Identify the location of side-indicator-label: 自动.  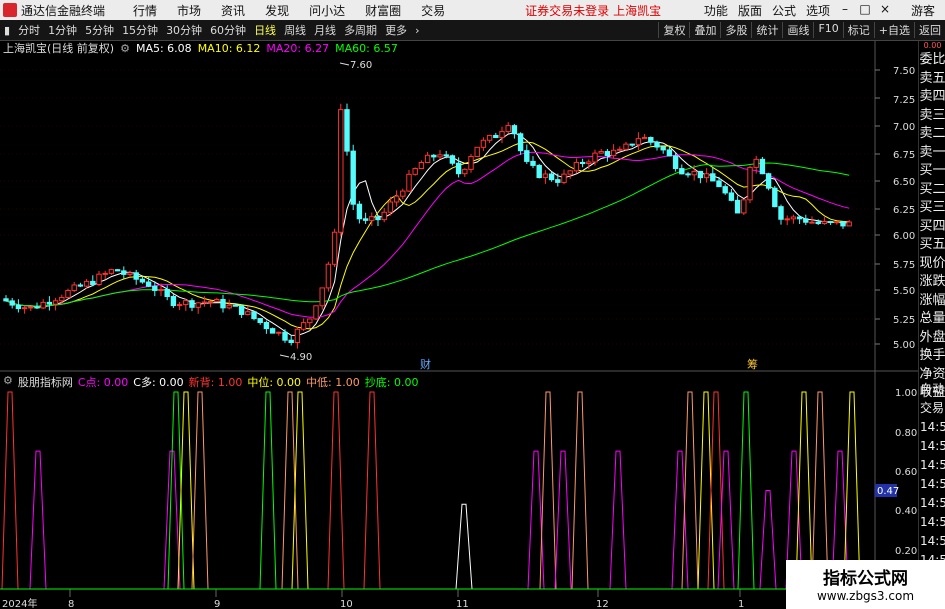
(932, 389).